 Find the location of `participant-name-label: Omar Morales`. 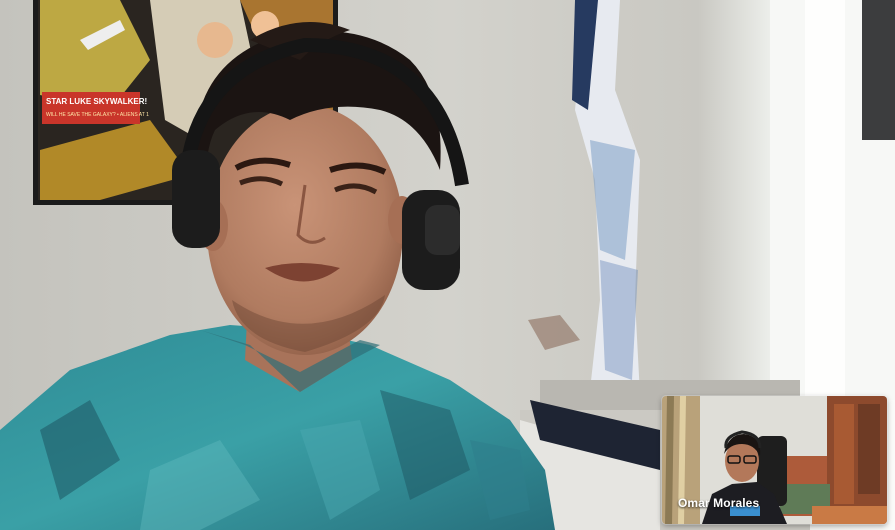

participant-name-label: Omar Morales is located at coordinates (719, 503).